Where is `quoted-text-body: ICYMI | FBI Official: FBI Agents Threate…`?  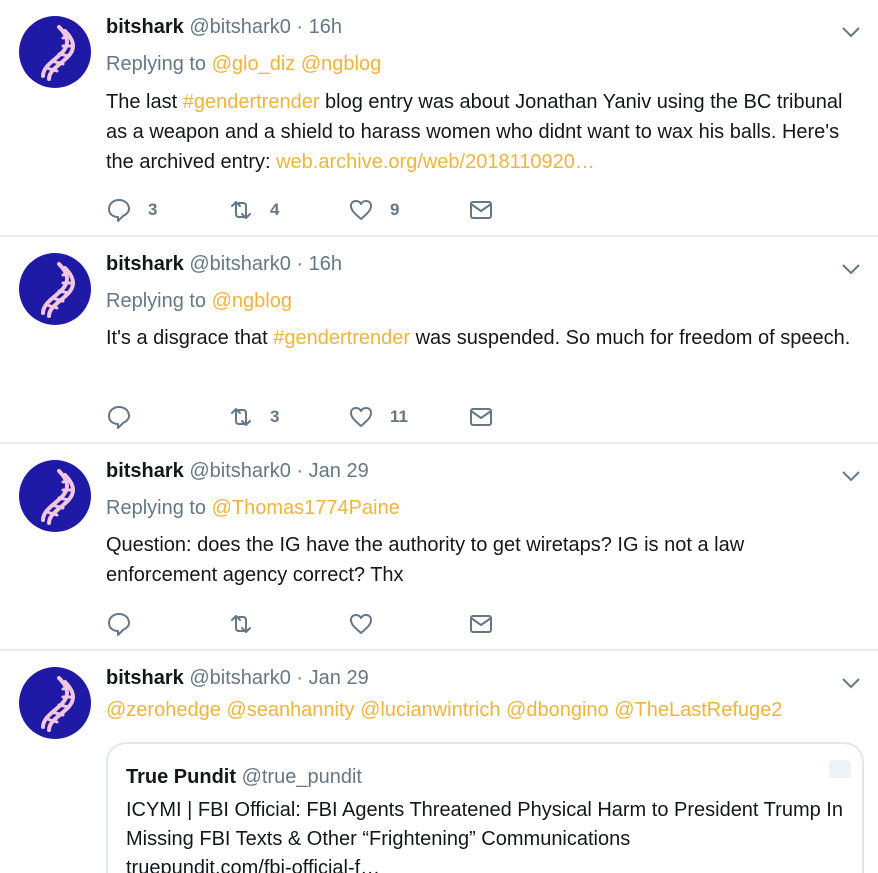
quoted-text-body: ICYMI | FBI Official: FBI Agents Threate… is located at coordinates (484, 824).